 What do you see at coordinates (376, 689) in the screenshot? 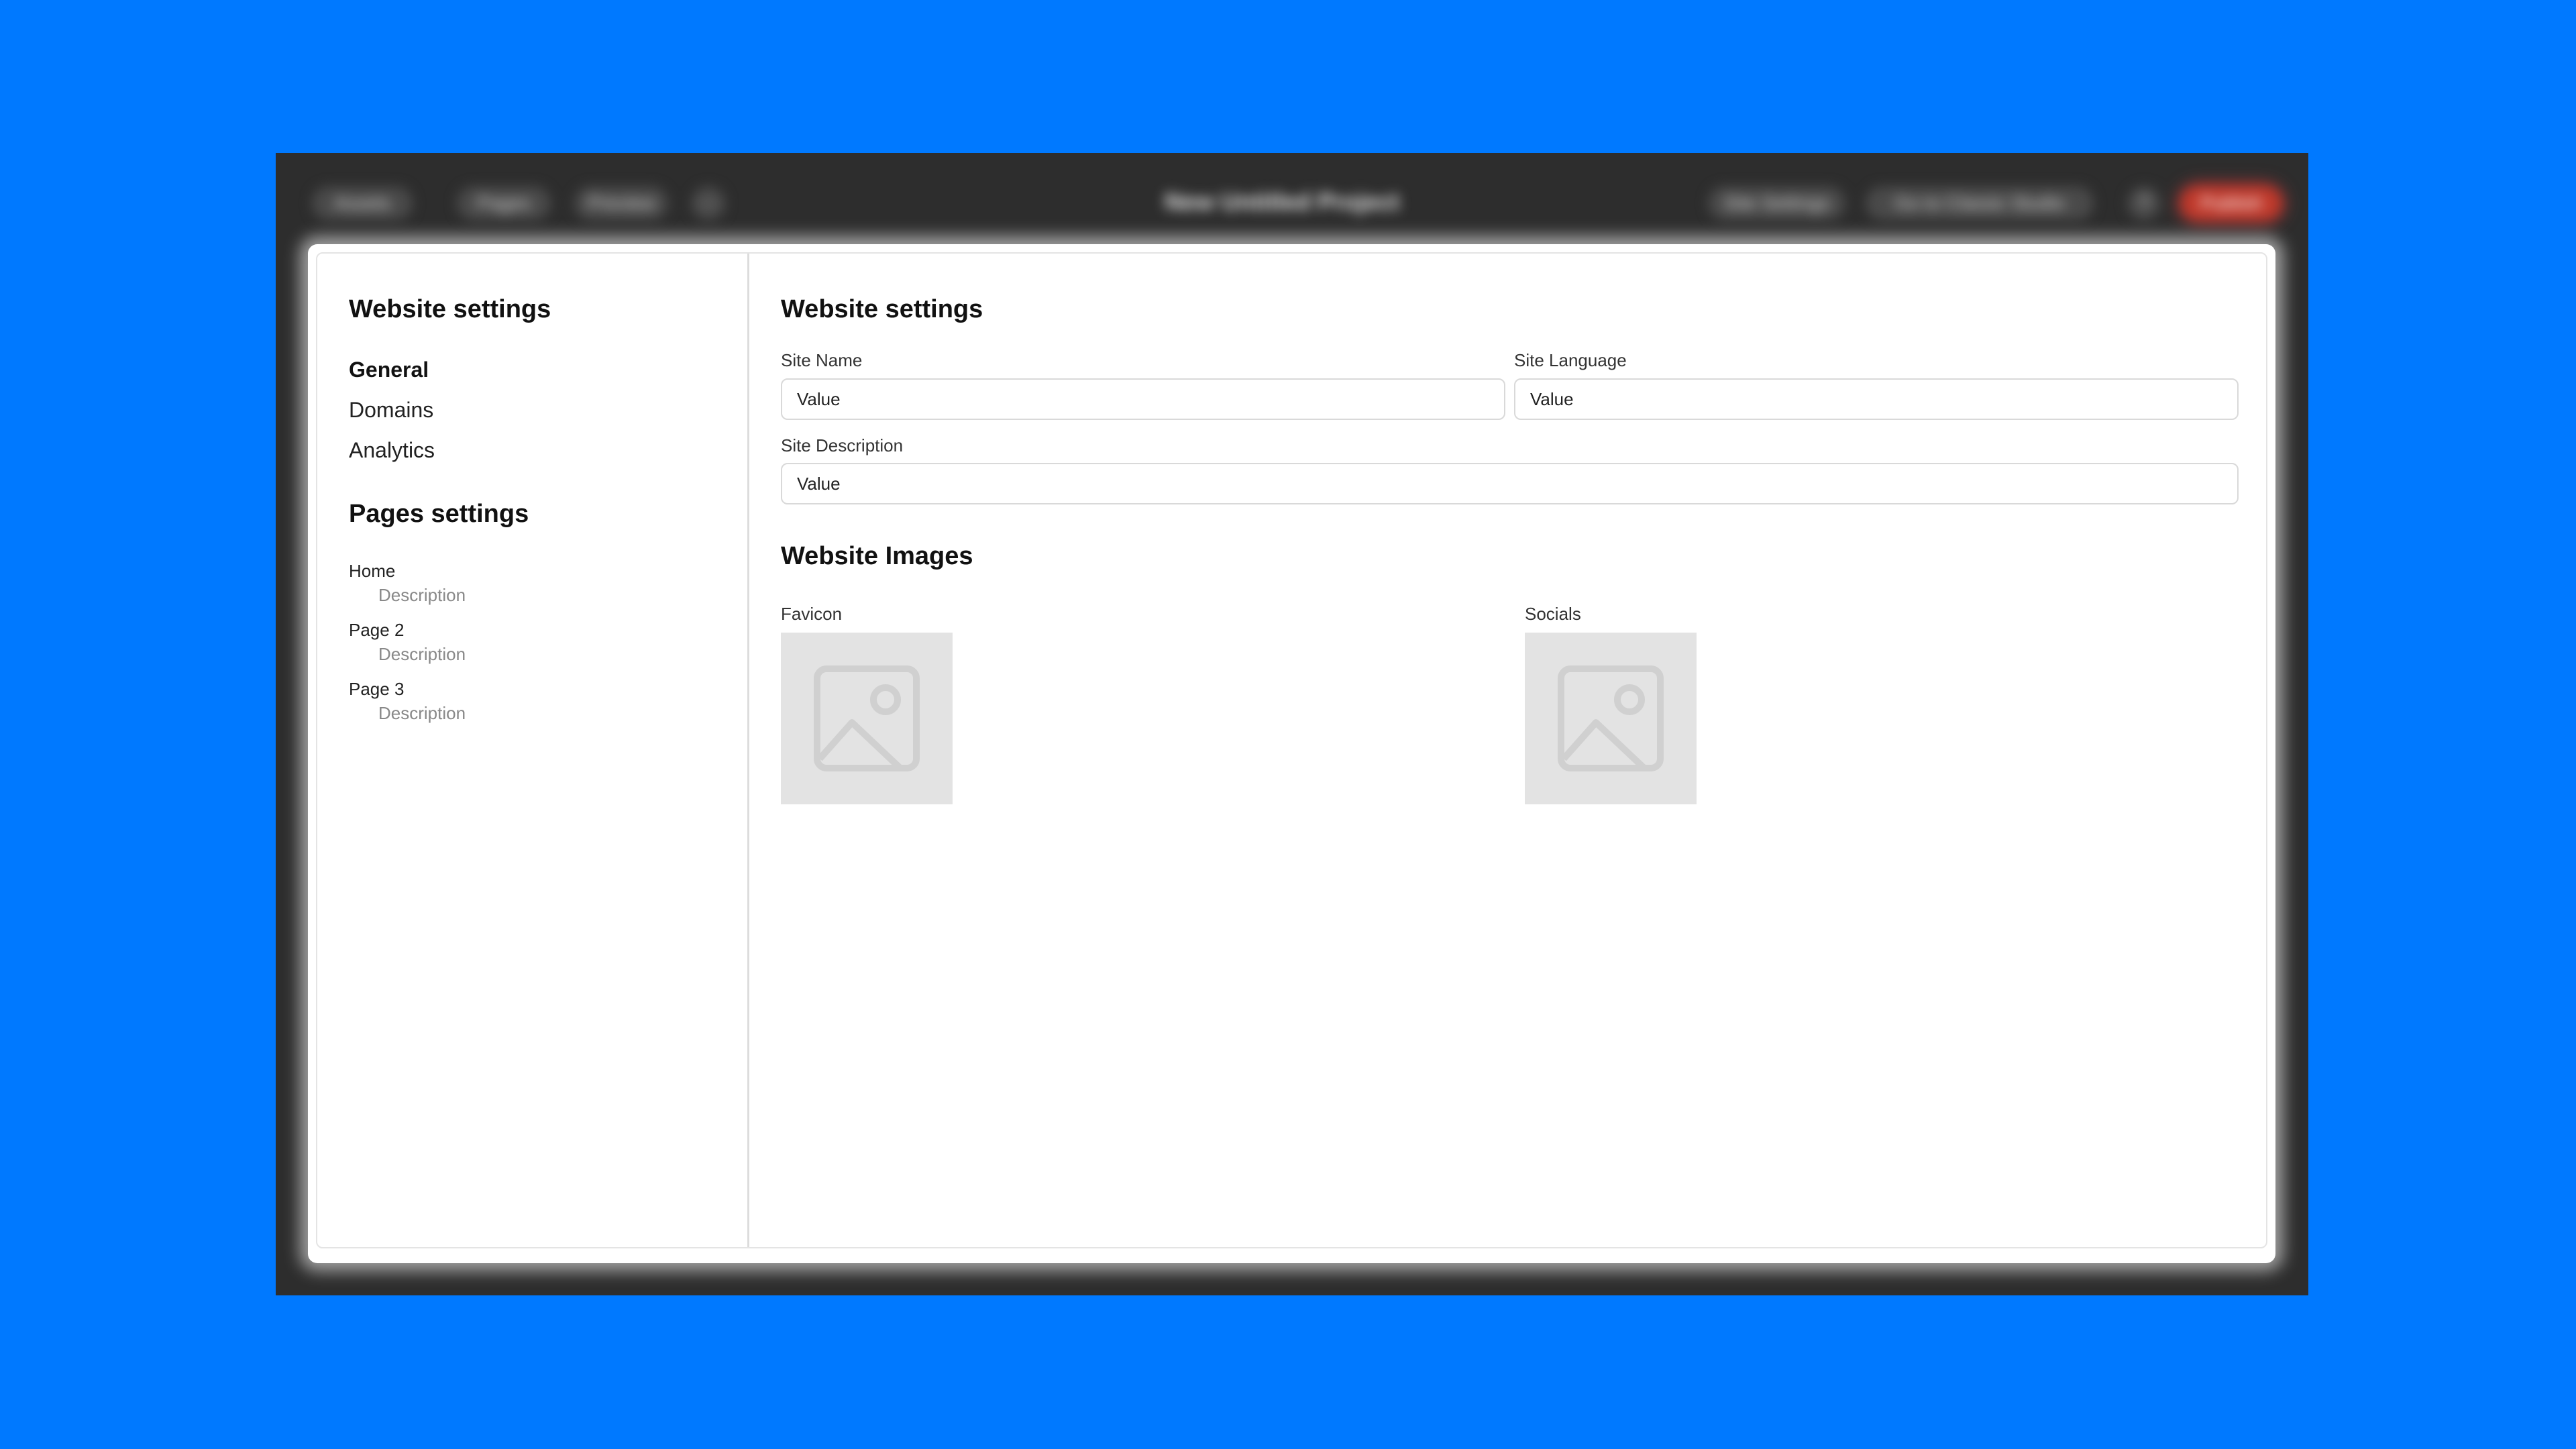
I see `page-item-page-3: Page 3` at bounding box center [376, 689].